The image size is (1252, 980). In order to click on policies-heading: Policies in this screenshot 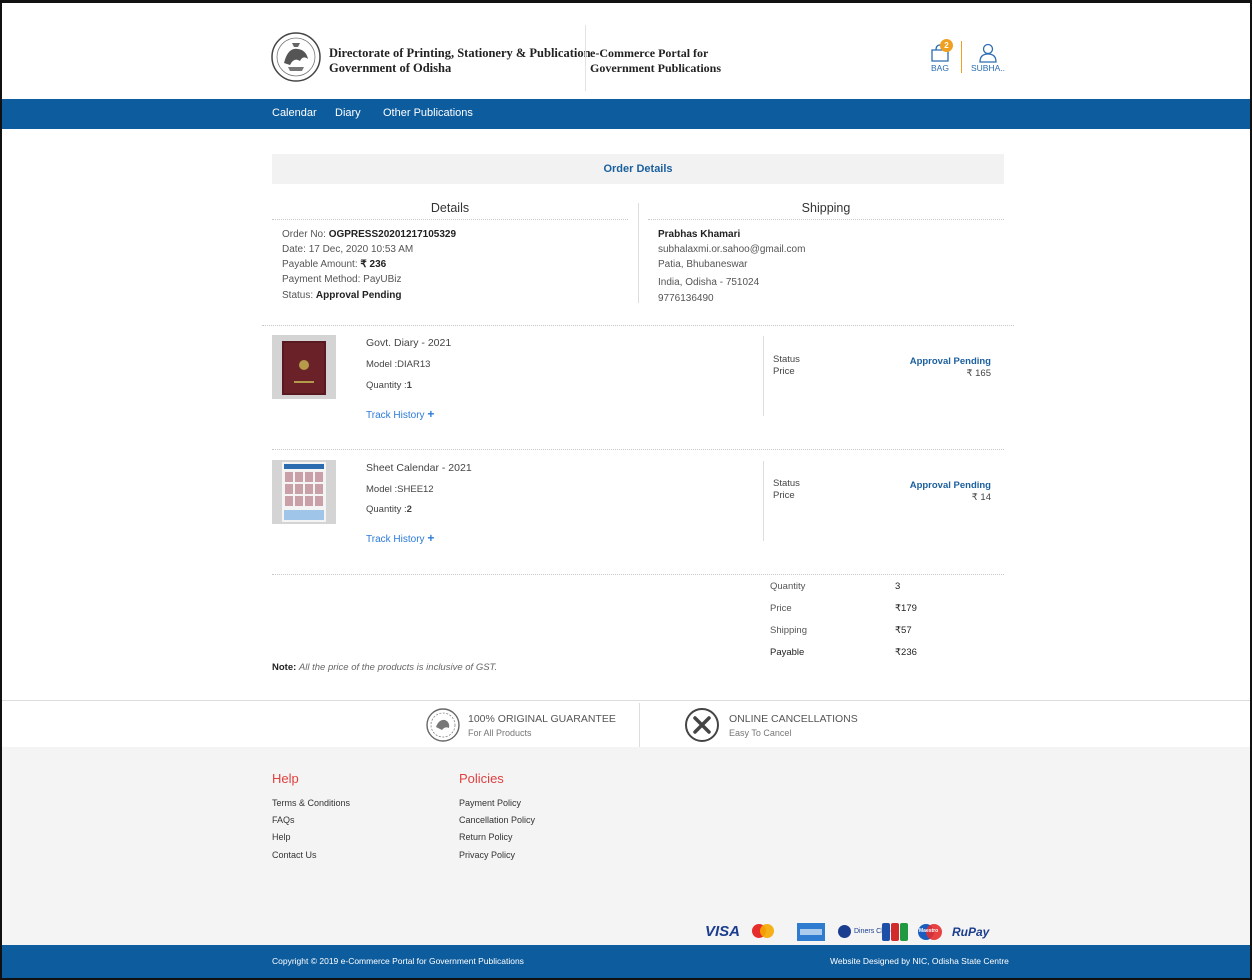, I will do `click(481, 778)`.